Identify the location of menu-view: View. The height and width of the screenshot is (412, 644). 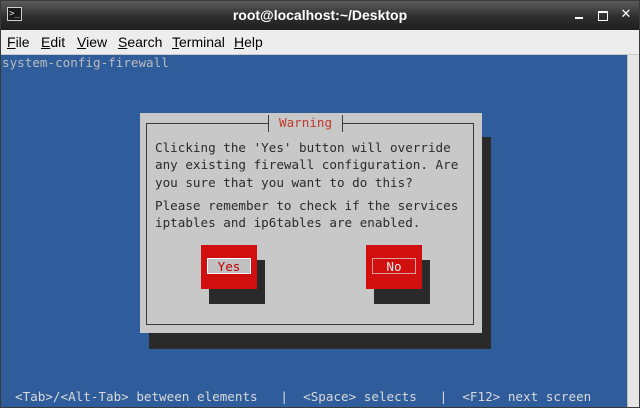
(92, 42).